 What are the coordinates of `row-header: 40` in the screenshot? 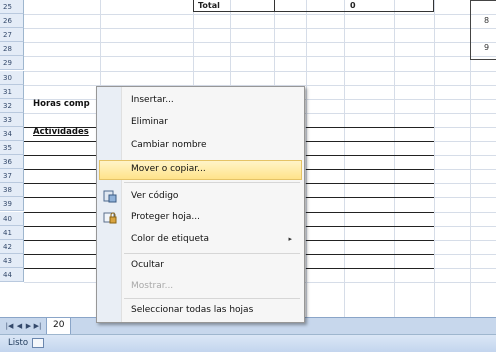 It's located at (12, 218).